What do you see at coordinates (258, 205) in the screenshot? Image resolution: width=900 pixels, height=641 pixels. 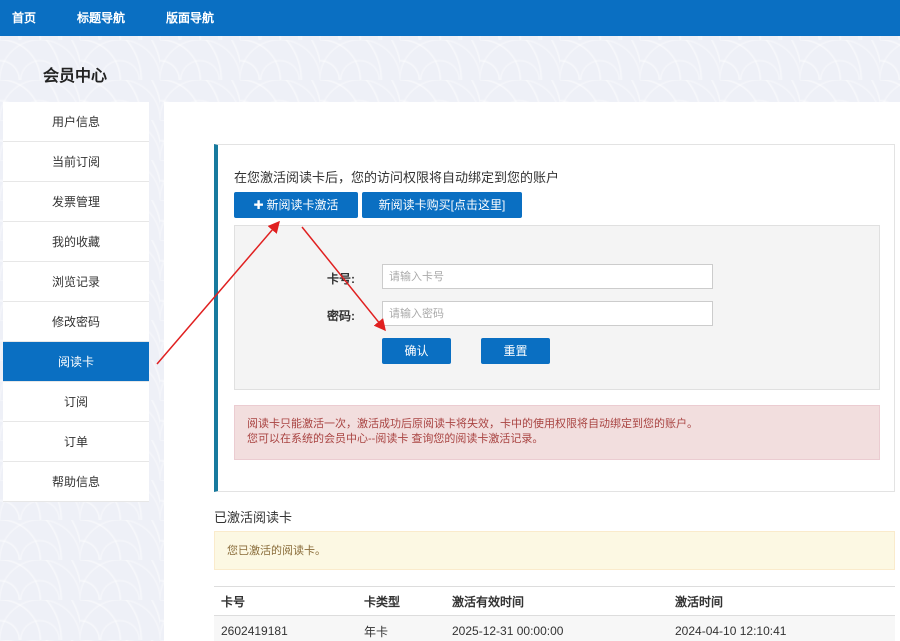 I see `plus-icon: ✚` at bounding box center [258, 205].